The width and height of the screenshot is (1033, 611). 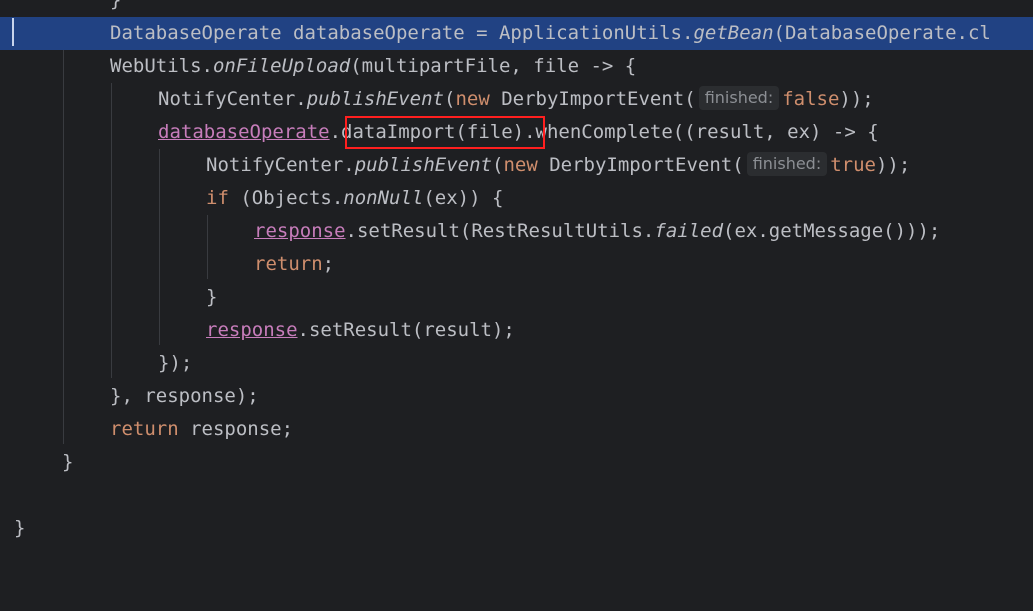 What do you see at coordinates (355, 198) in the screenshot?
I see `if-statement: if (Objects.nonNull(ex)) {` at bounding box center [355, 198].